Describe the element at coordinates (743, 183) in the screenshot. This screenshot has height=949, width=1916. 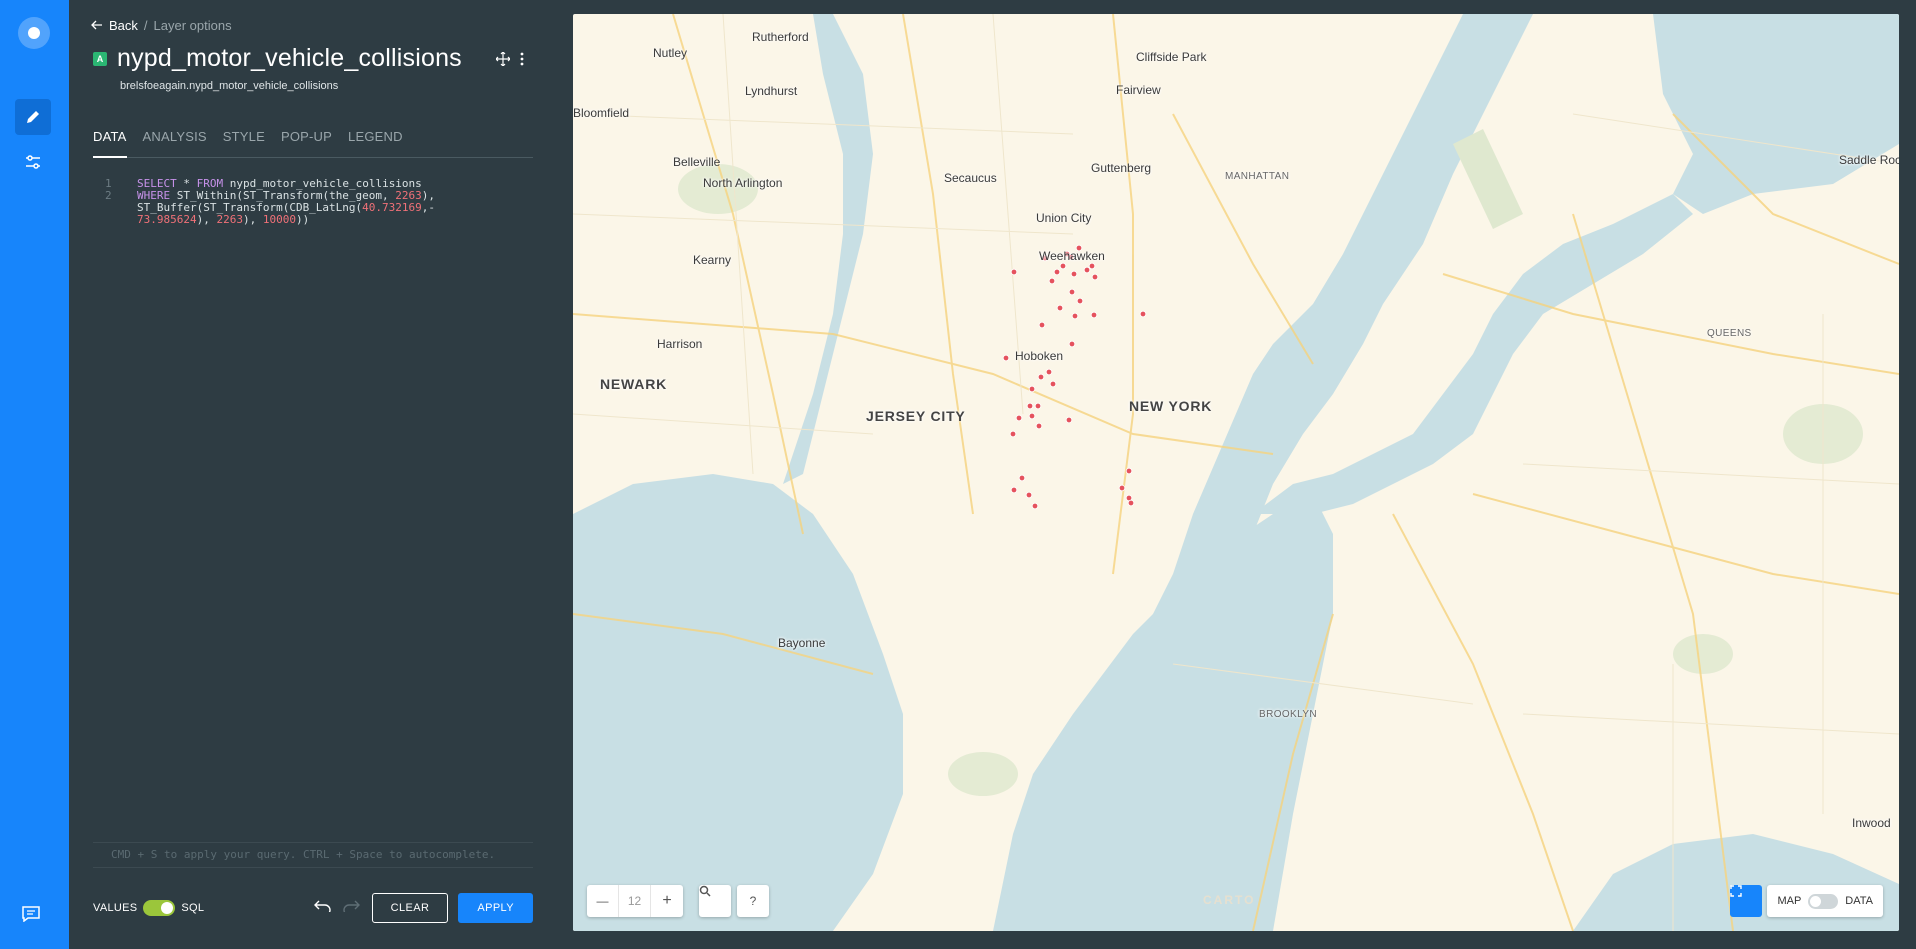
I see `map-place-label: North Arlington` at that location.